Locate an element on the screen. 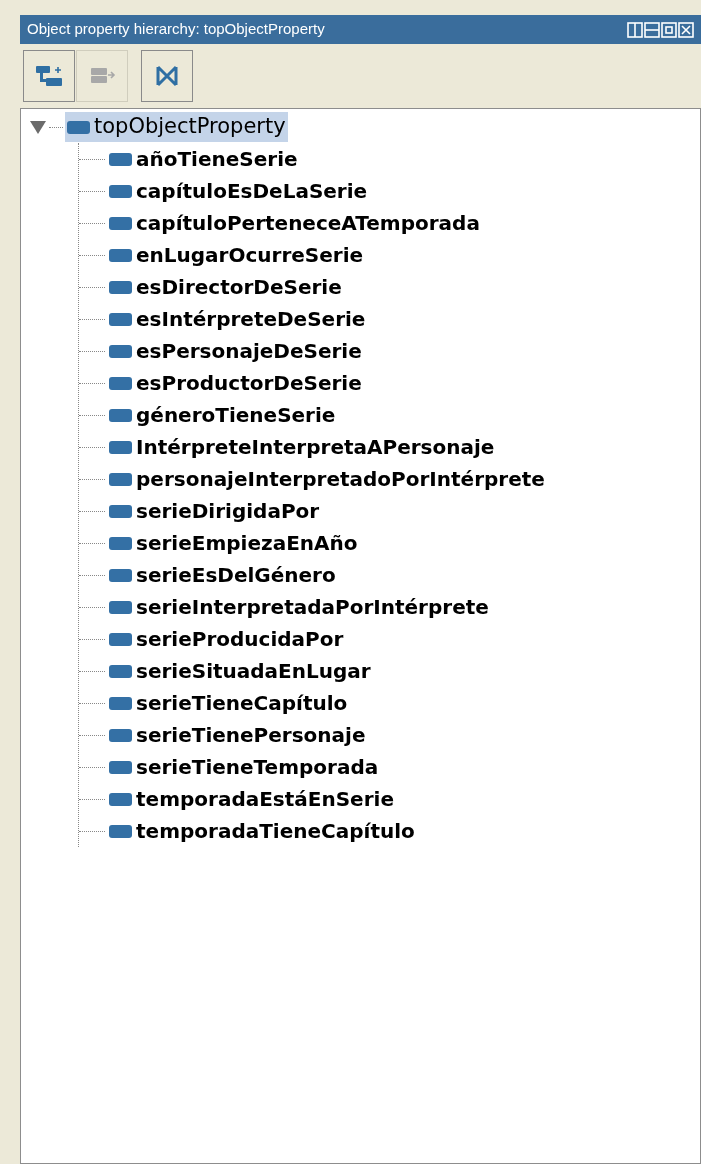  tree-item: esDirectorDeSerie is located at coordinates (224, 287).